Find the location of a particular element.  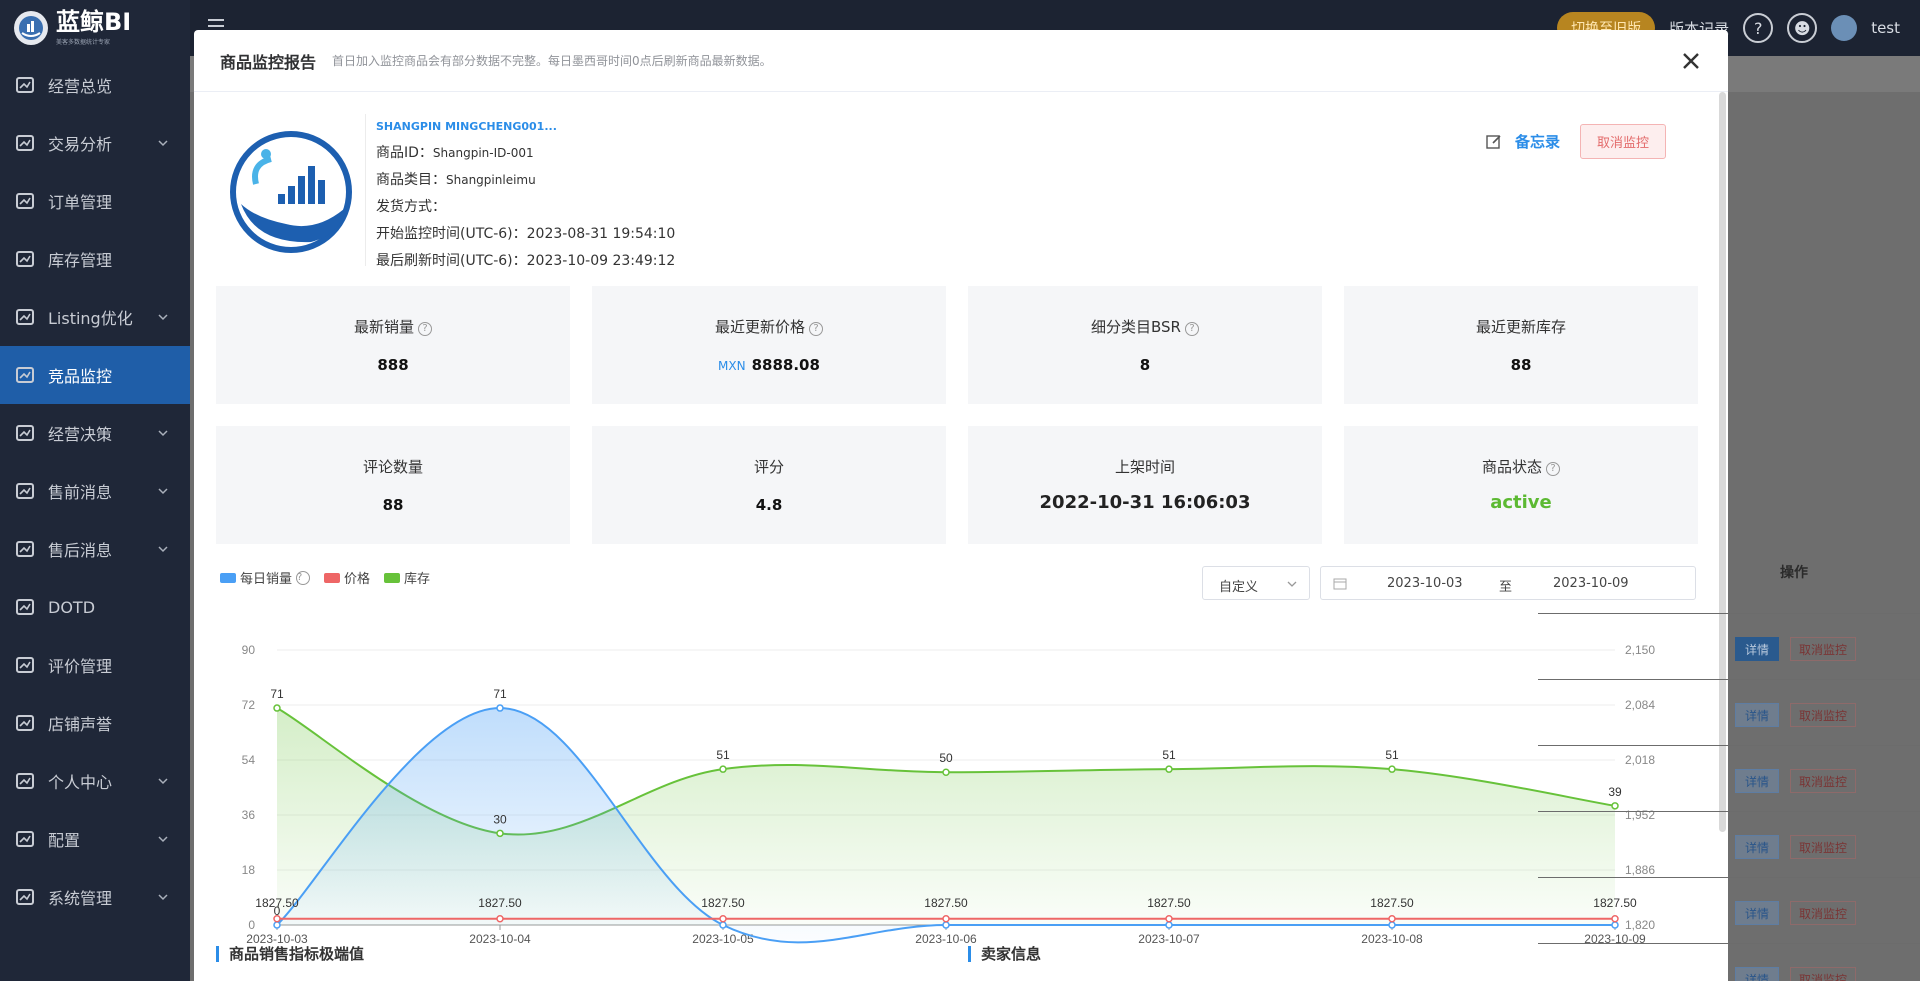

legend-item: 价格 is located at coordinates (347, 577).